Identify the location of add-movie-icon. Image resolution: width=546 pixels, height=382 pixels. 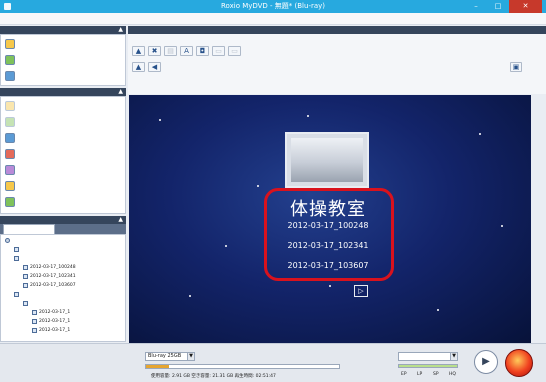
(10, 44).